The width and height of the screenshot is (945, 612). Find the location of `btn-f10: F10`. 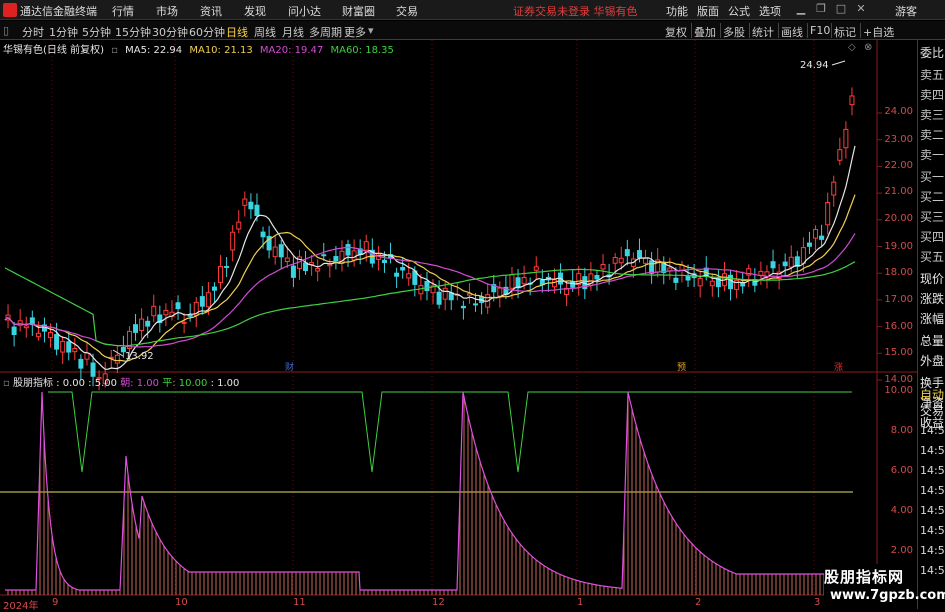

btn-f10: F10 is located at coordinates (820, 30).